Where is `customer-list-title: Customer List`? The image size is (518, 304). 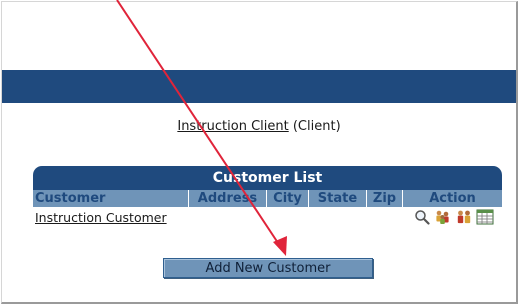
customer-list-title: Customer List is located at coordinates (267, 178).